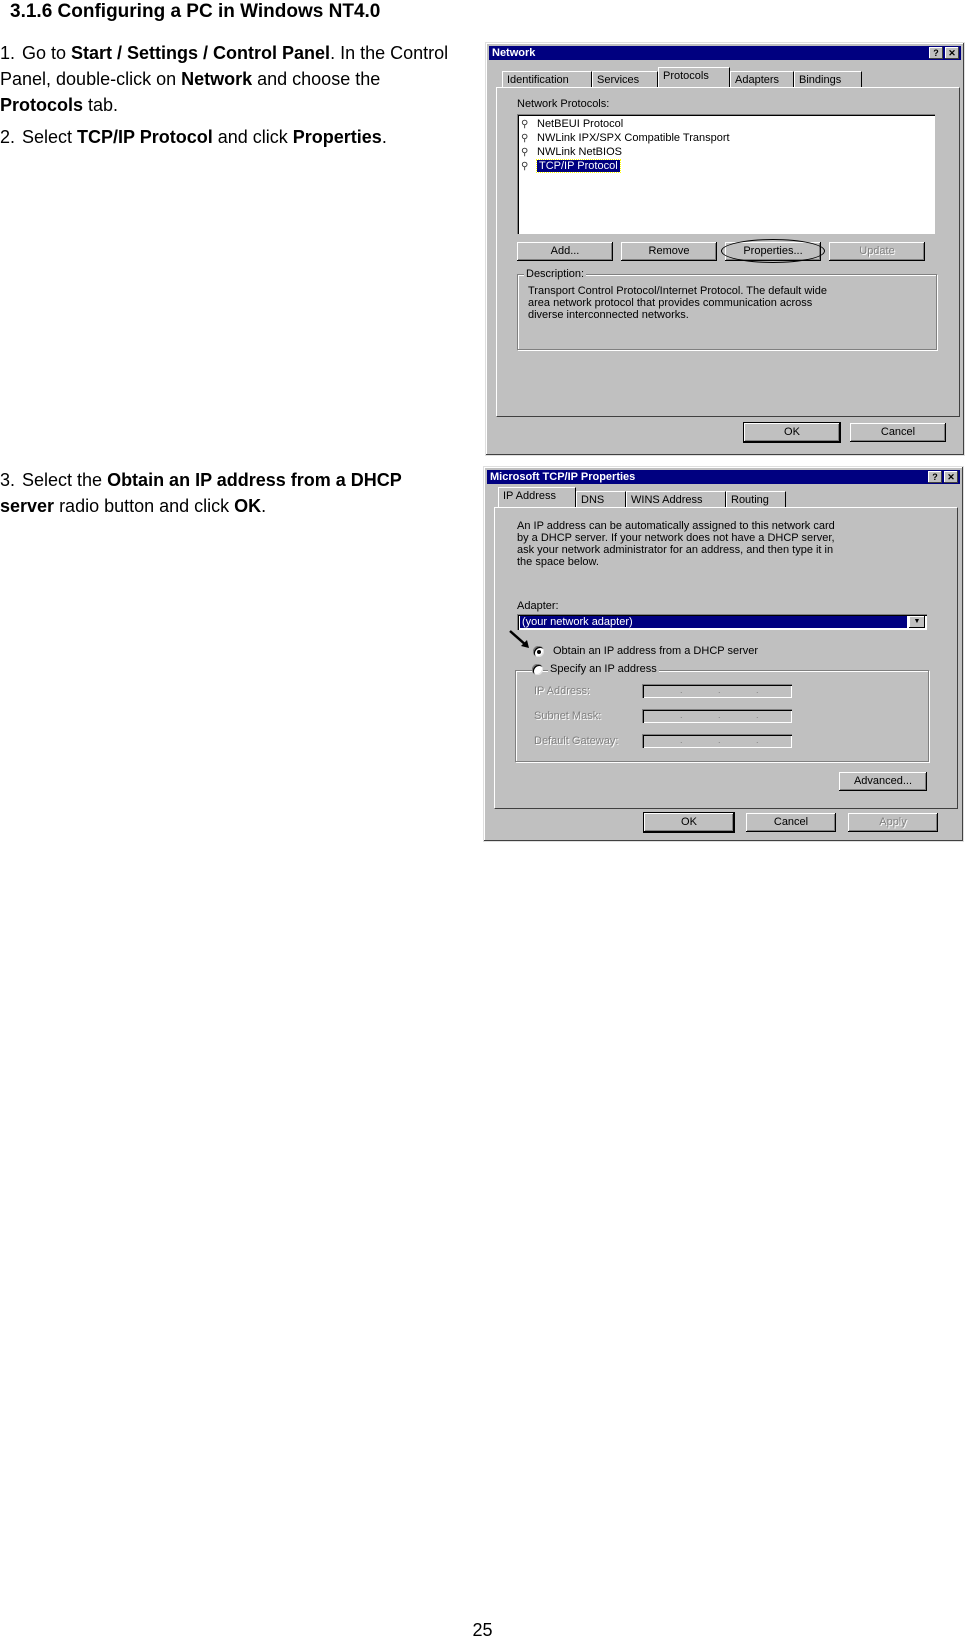 This screenshot has height=1651, width=965. What do you see at coordinates (519, 639) in the screenshot?
I see `arrow-pointer-icon` at bounding box center [519, 639].